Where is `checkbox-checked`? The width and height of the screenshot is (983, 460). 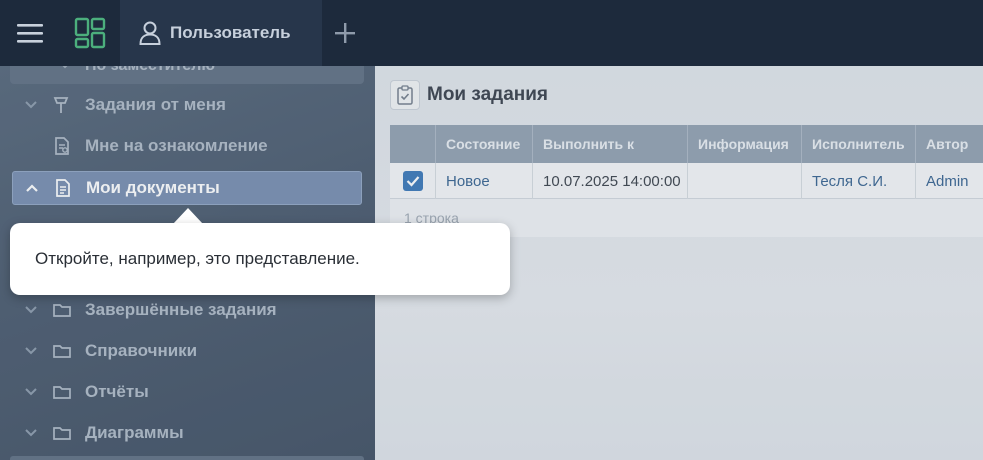 checkbox-checked is located at coordinates (413, 181).